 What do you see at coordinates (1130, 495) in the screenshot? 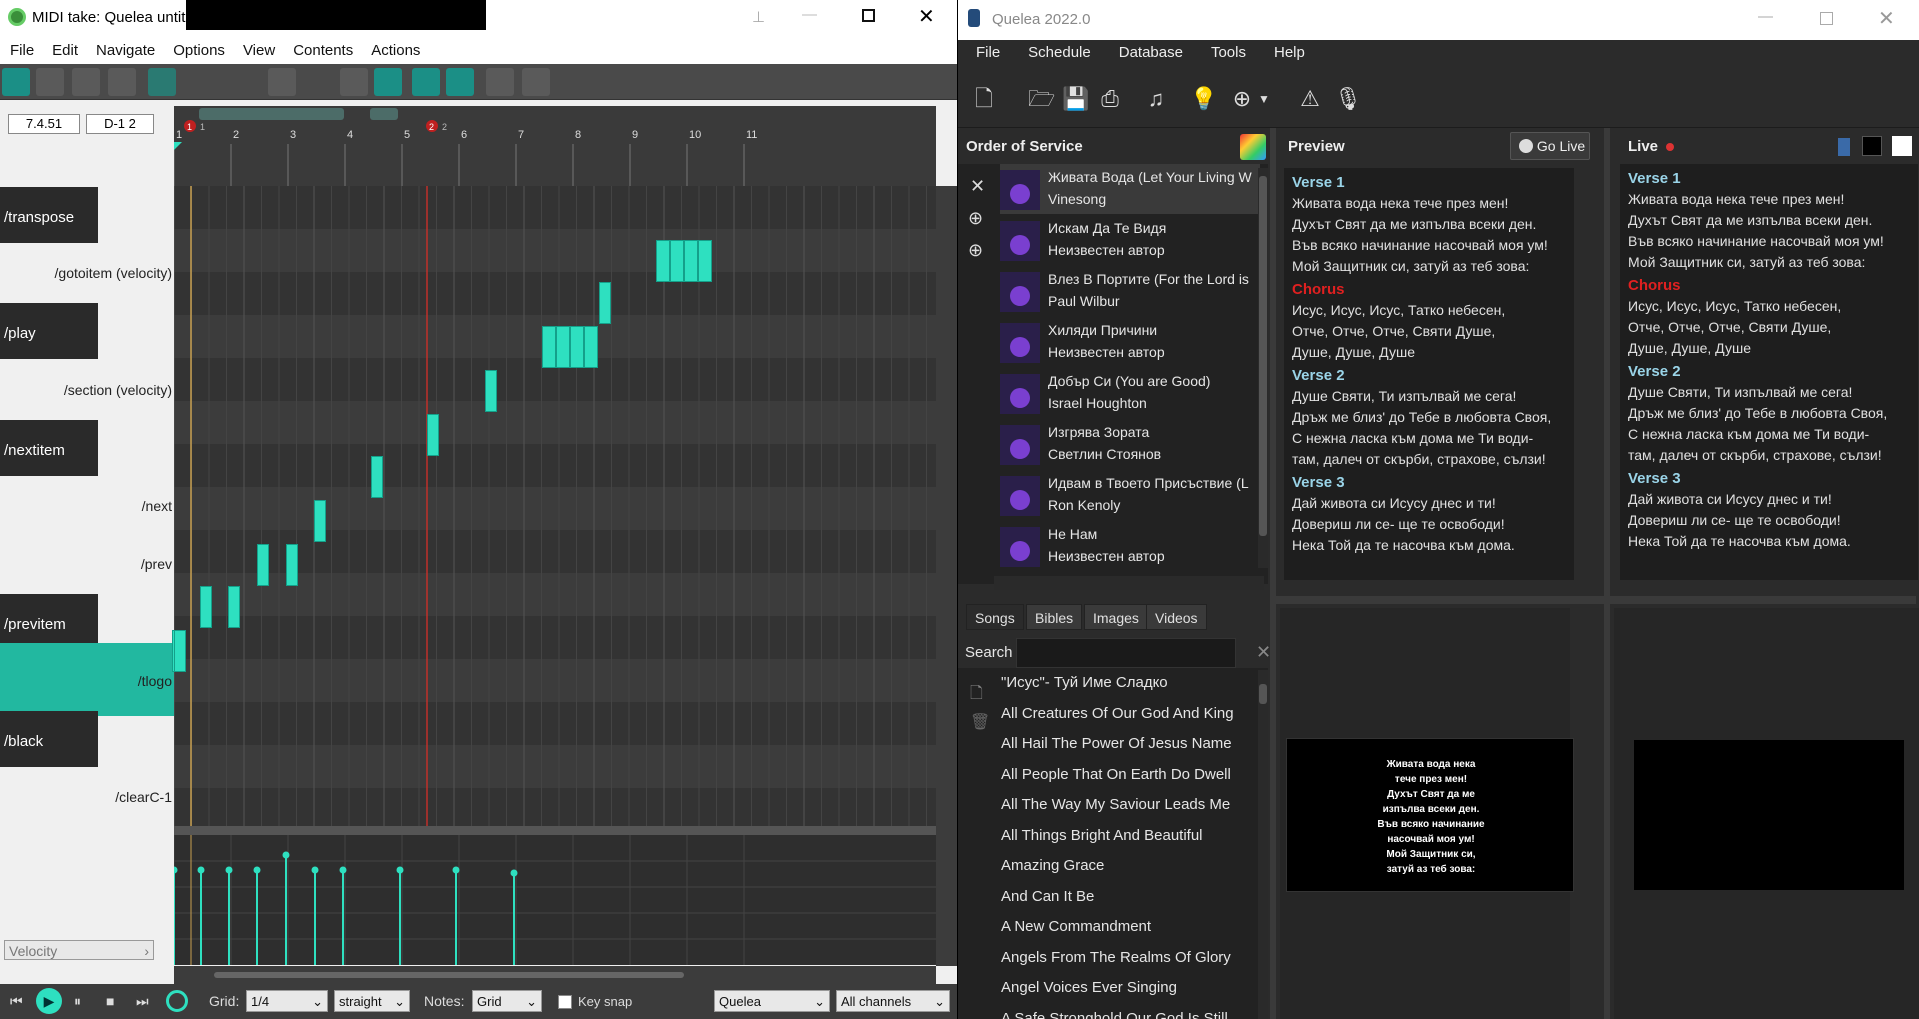
I see `schedule-item: Идвам в Твоето Присъствие (L Ron Kenoly` at bounding box center [1130, 495].